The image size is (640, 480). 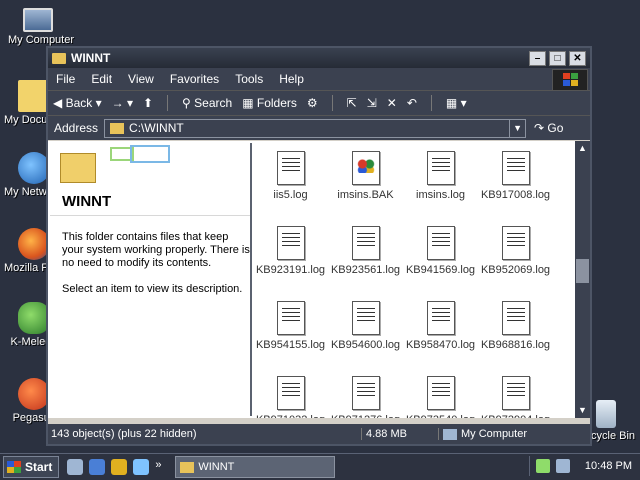 What do you see at coordinates (582, 410) in the screenshot?
I see `scroll-down-arrow-icon: ▼` at bounding box center [582, 410].